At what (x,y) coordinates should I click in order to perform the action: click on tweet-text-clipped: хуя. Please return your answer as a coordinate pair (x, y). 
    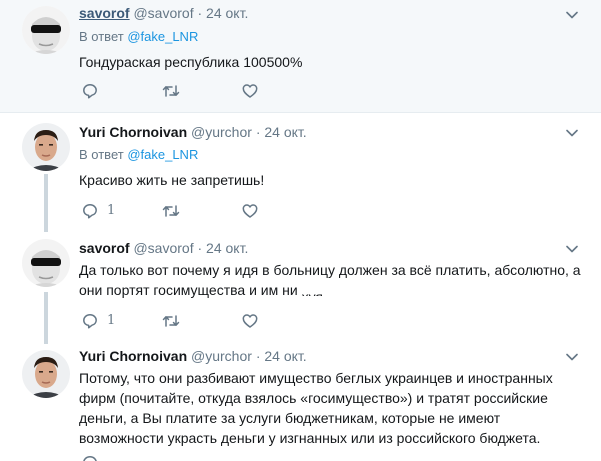
    Looking at the image, I should click on (312, 291).